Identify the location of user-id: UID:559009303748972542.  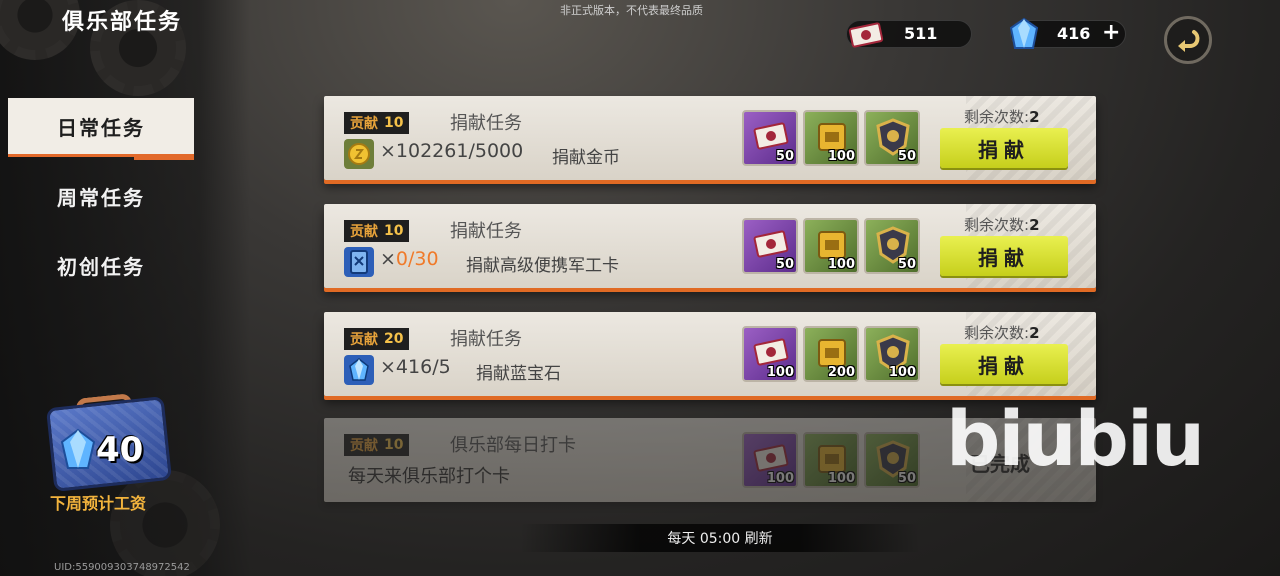
(122, 567).